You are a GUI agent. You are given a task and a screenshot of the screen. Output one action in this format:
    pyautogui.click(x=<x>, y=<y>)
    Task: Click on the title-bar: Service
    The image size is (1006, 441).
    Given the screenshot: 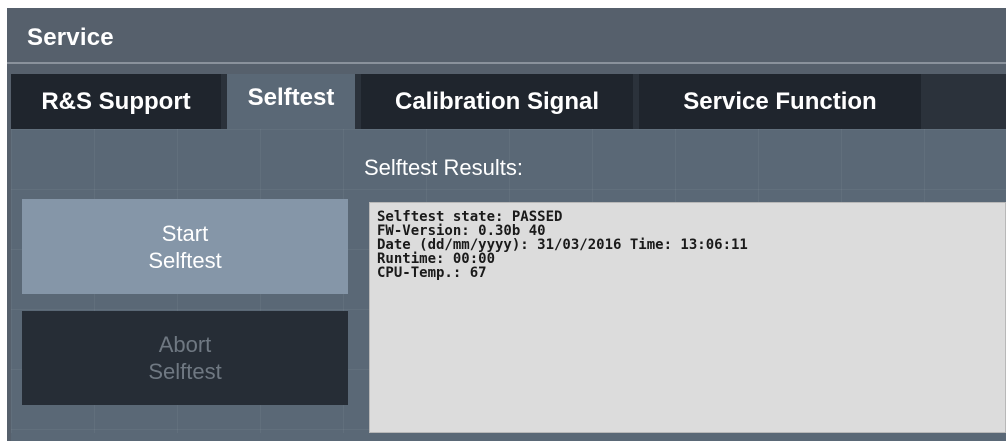 What is the action you would take?
    pyautogui.click(x=506, y=36)
    